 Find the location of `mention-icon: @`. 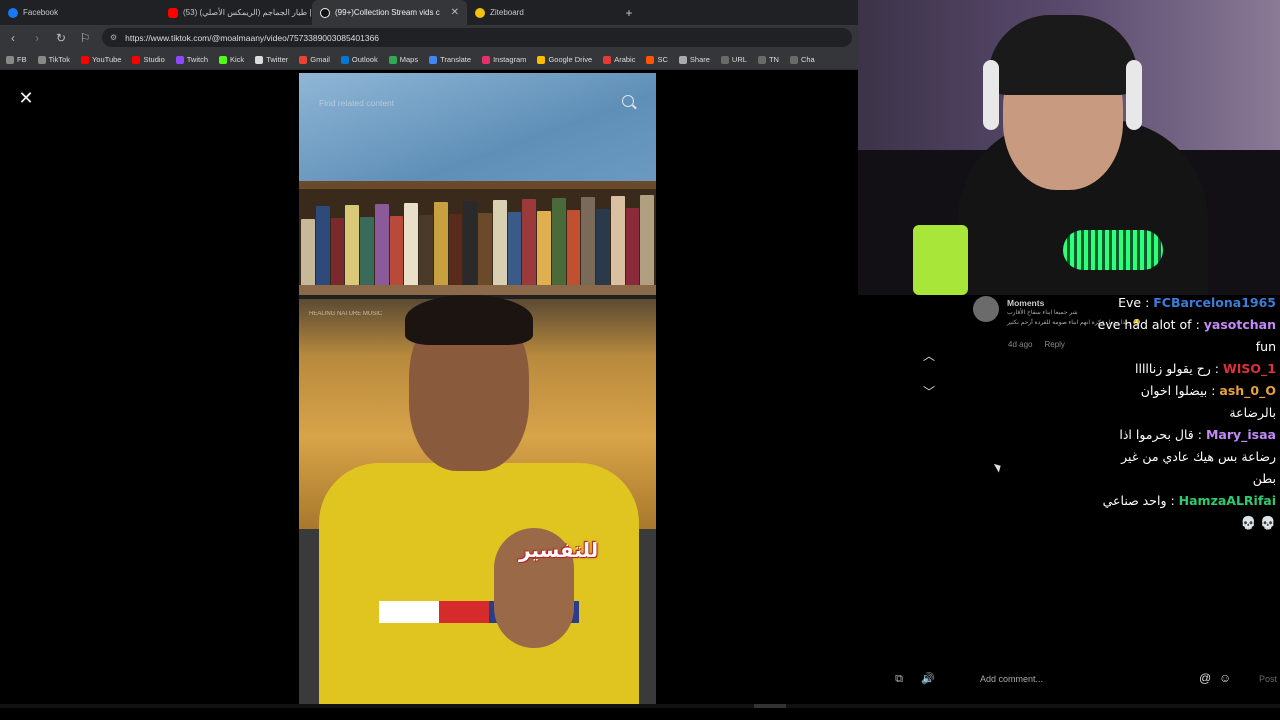

mention-icon: @ is located at coordinates (1205, 678).